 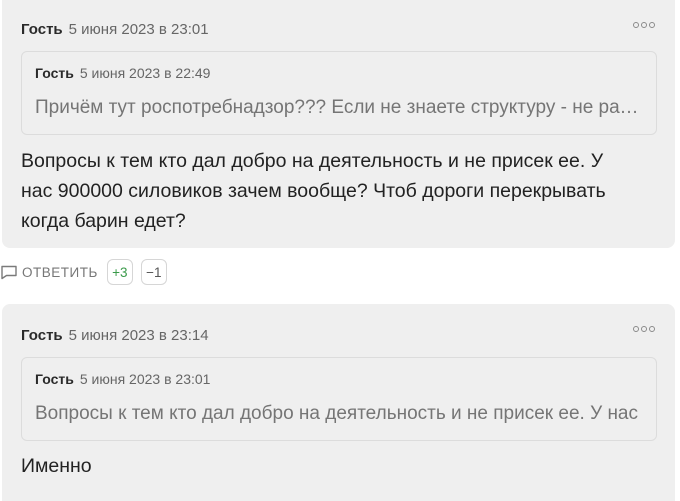 I want to click on upvote-button: +3, so click(x=119, y=272).